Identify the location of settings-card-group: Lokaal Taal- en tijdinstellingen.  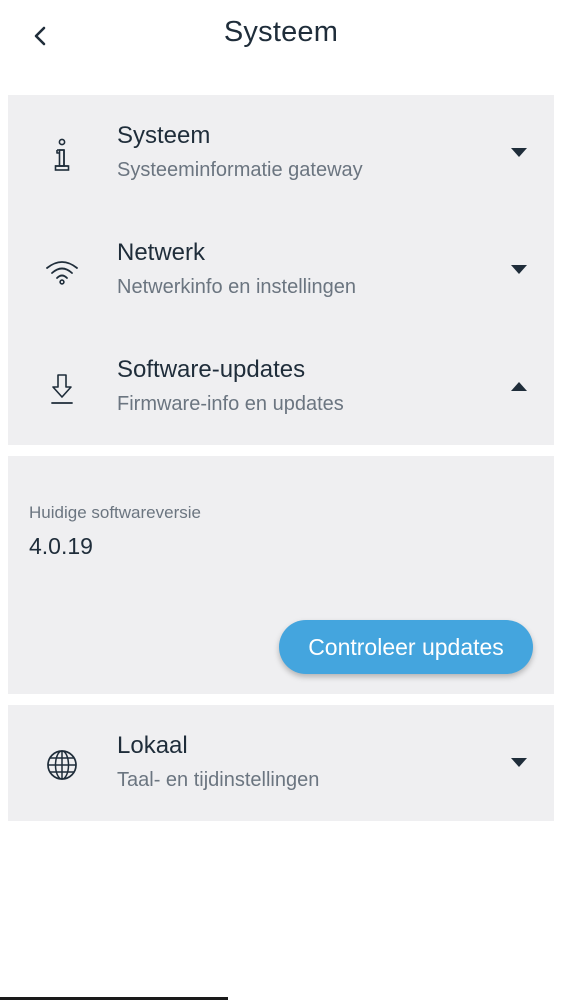
(281, 763).